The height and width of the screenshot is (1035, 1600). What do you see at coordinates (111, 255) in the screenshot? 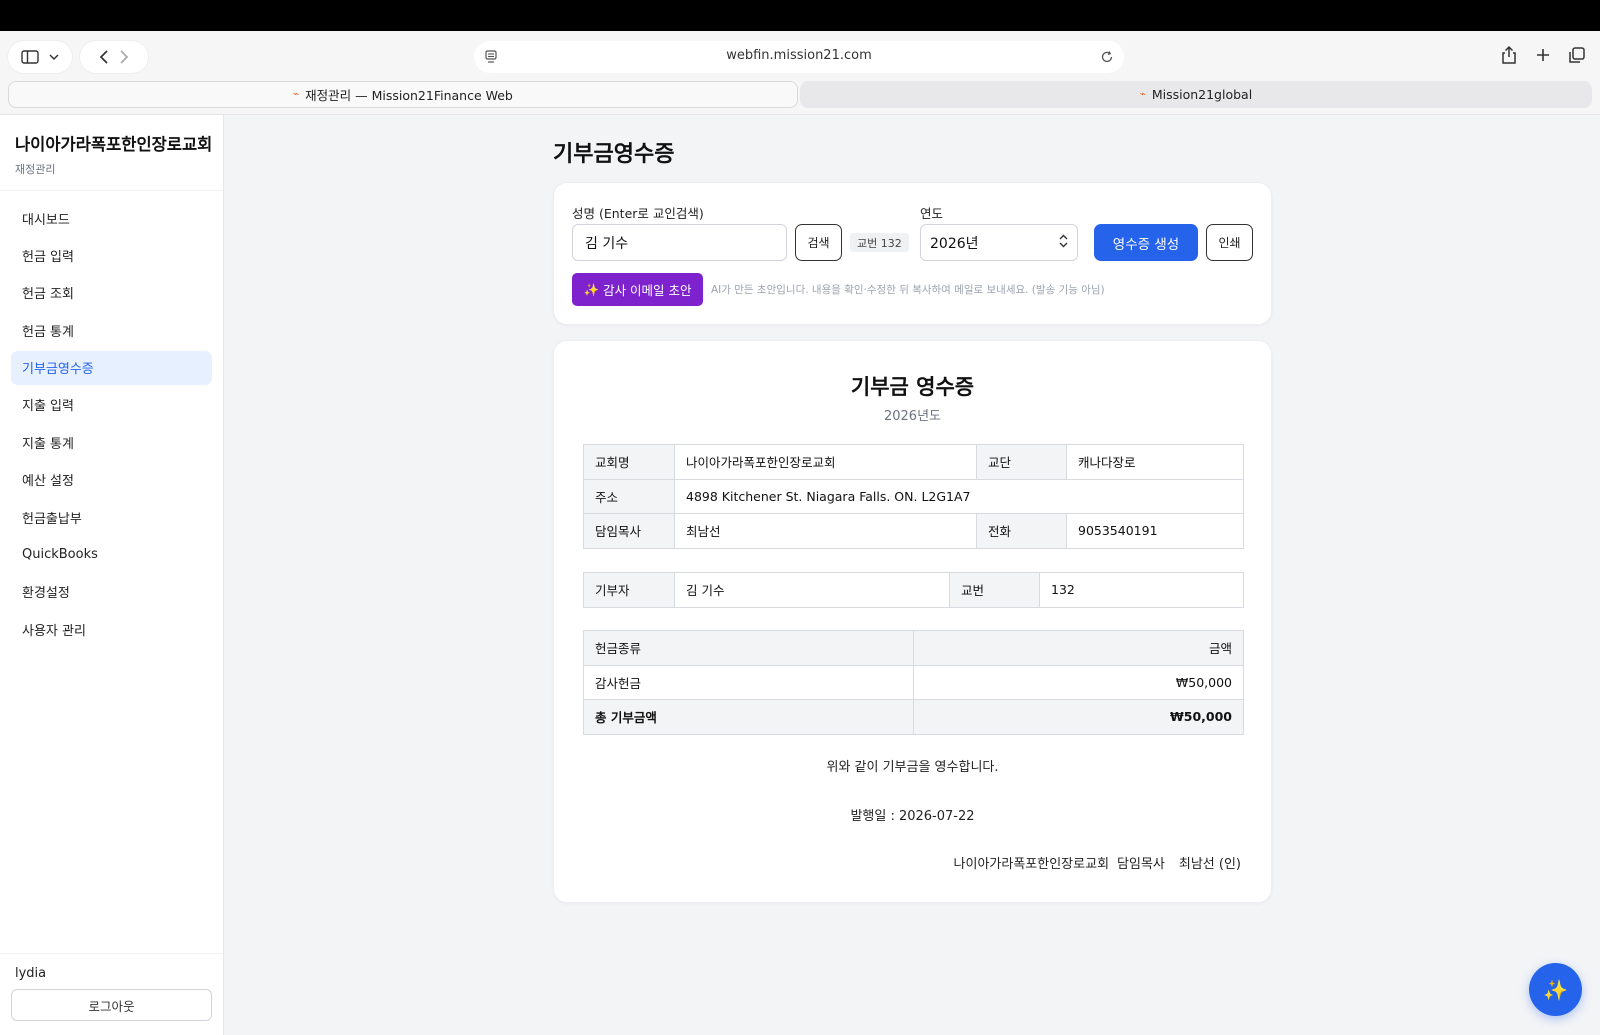
I see `sidebar-item-offering-input: 헌금 입력` at bounding box center [111, 255].